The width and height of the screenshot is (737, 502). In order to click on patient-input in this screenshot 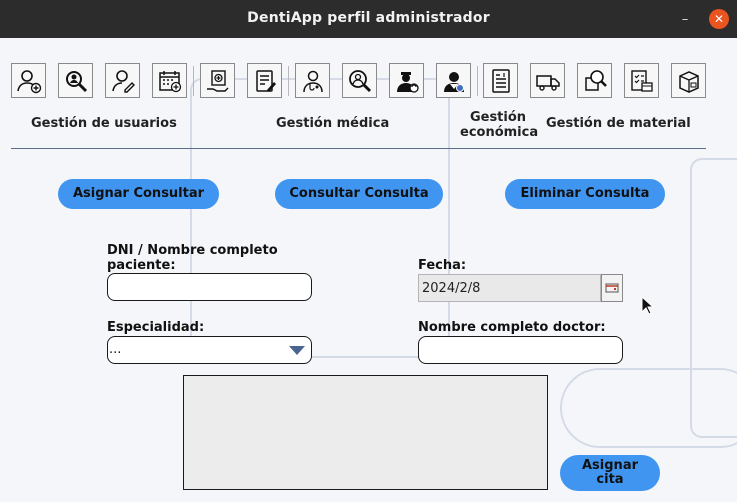, I will do `click(209, 287)`.